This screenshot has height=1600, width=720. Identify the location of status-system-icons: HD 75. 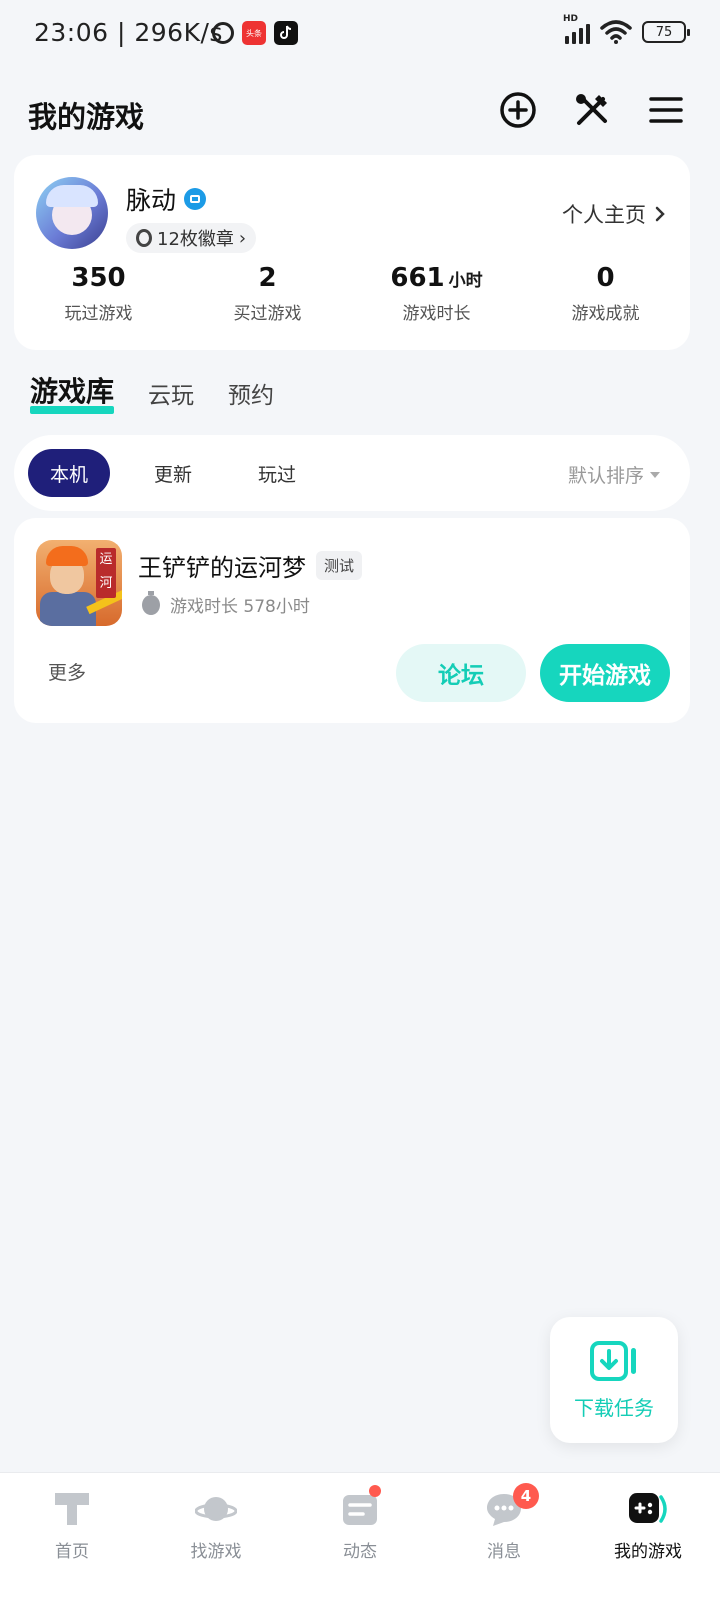
(626, 29).